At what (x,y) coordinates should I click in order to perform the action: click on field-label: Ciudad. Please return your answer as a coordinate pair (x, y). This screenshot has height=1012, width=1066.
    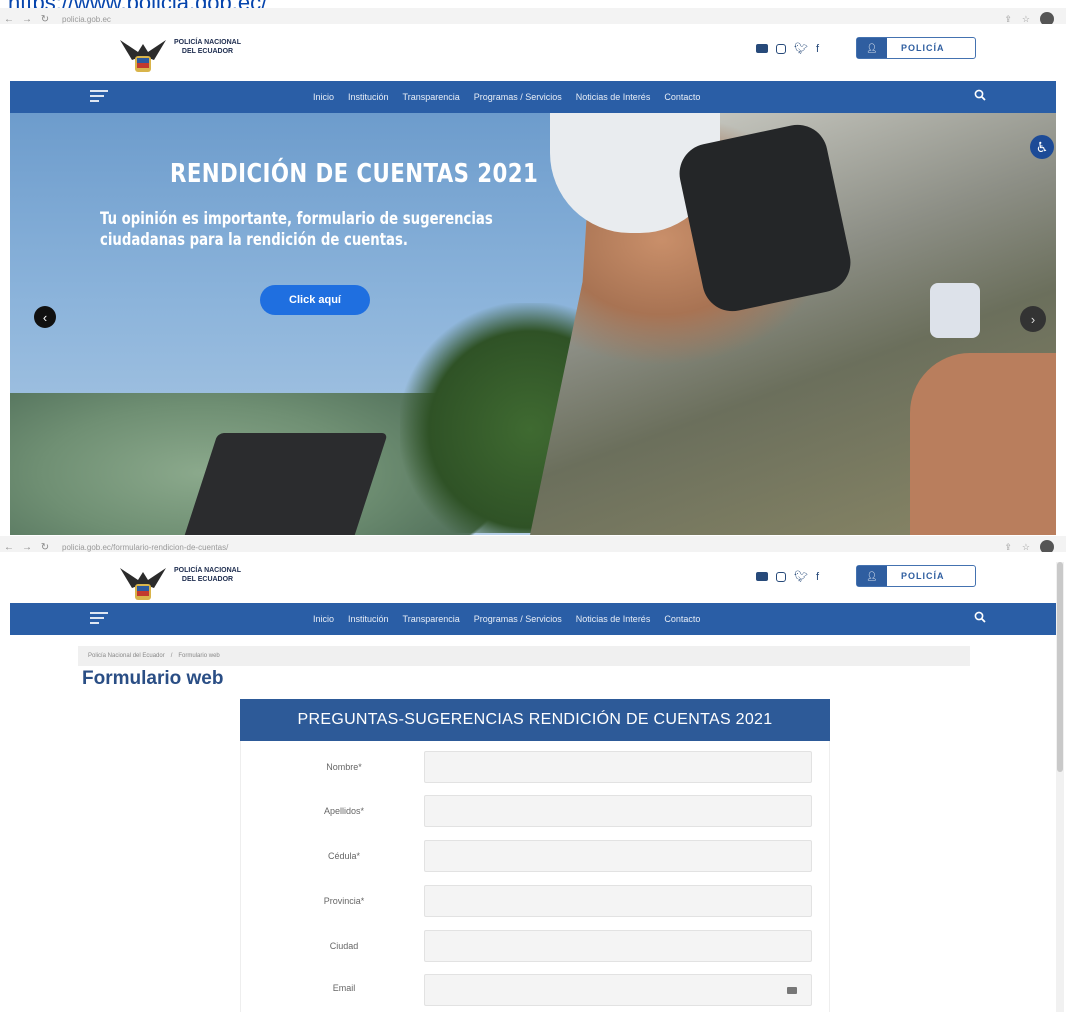
    Looking at the image, I should click on (344, 946).